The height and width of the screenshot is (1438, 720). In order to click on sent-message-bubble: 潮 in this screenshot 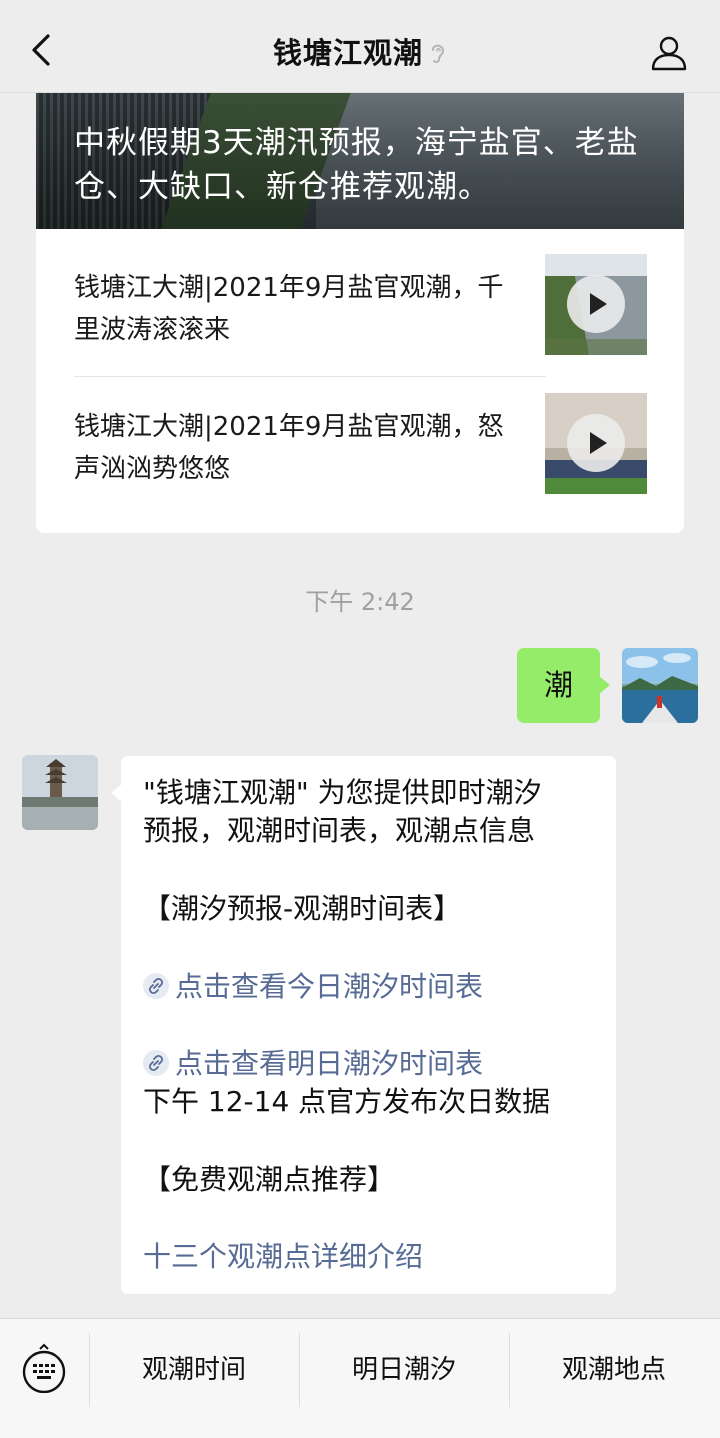, I will do `click(563, 685)`.